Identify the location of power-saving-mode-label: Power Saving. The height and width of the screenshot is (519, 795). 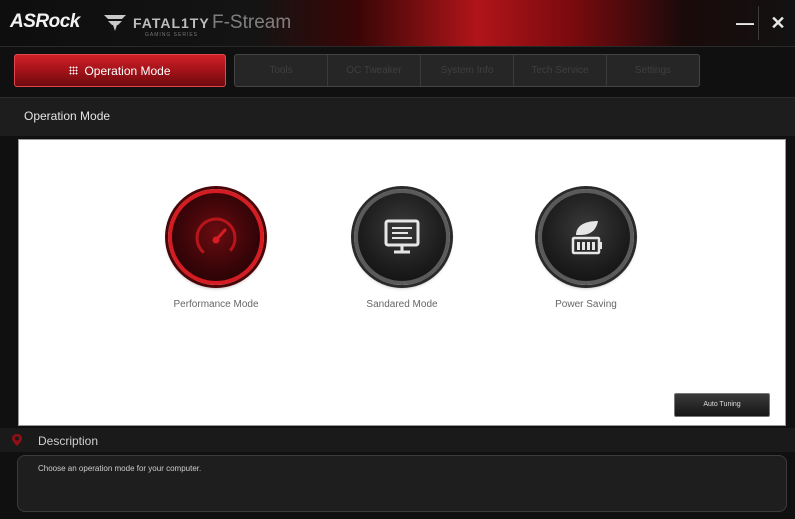
(586, 304).